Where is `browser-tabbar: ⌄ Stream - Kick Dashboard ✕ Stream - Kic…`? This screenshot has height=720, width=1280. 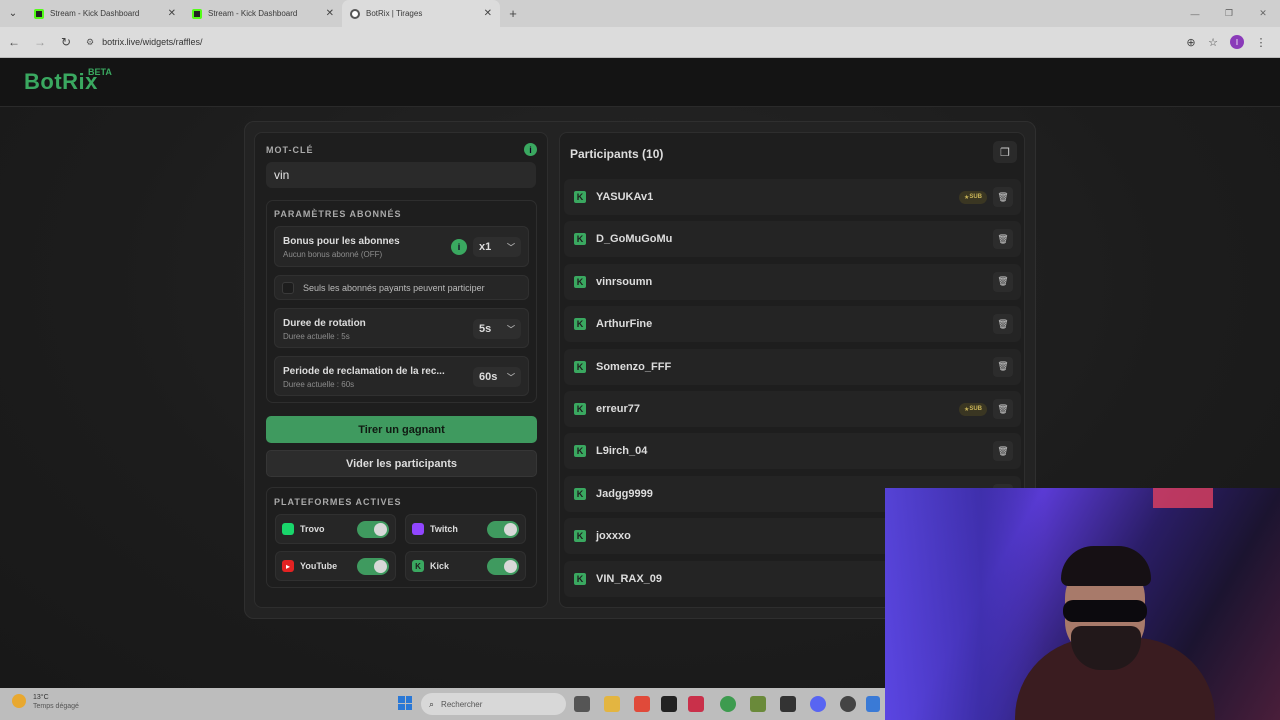
browser-tabbar: ⌄ Stream - Kick Dashboard ✕ Stream - Kic… is located at coordinates (640, 13).